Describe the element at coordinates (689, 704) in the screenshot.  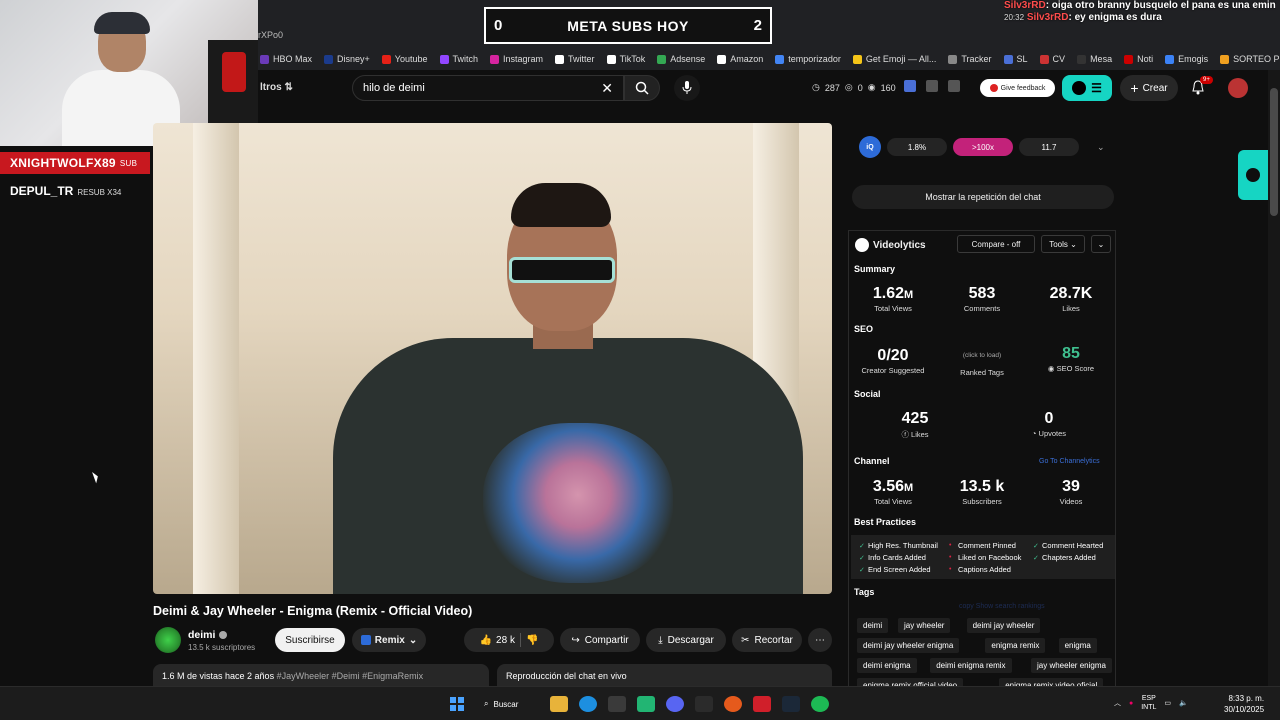
I see `taskbar-apps` at that location.